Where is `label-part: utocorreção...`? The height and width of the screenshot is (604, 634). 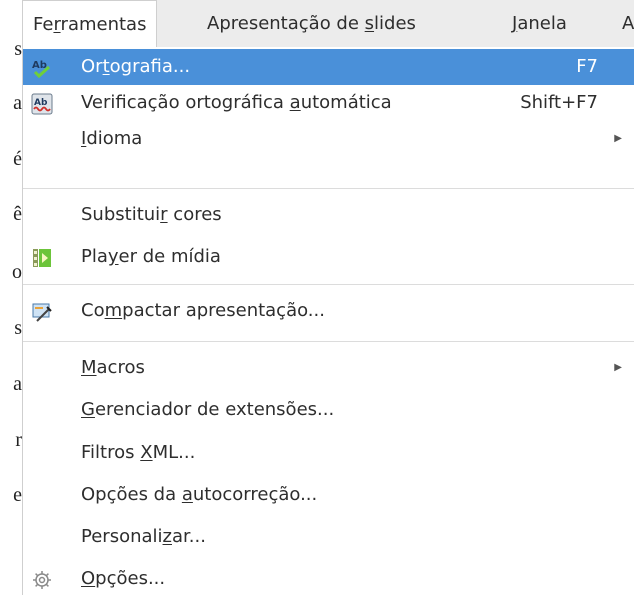
label-part: utocorreção... is located at coordinates (255, 494).